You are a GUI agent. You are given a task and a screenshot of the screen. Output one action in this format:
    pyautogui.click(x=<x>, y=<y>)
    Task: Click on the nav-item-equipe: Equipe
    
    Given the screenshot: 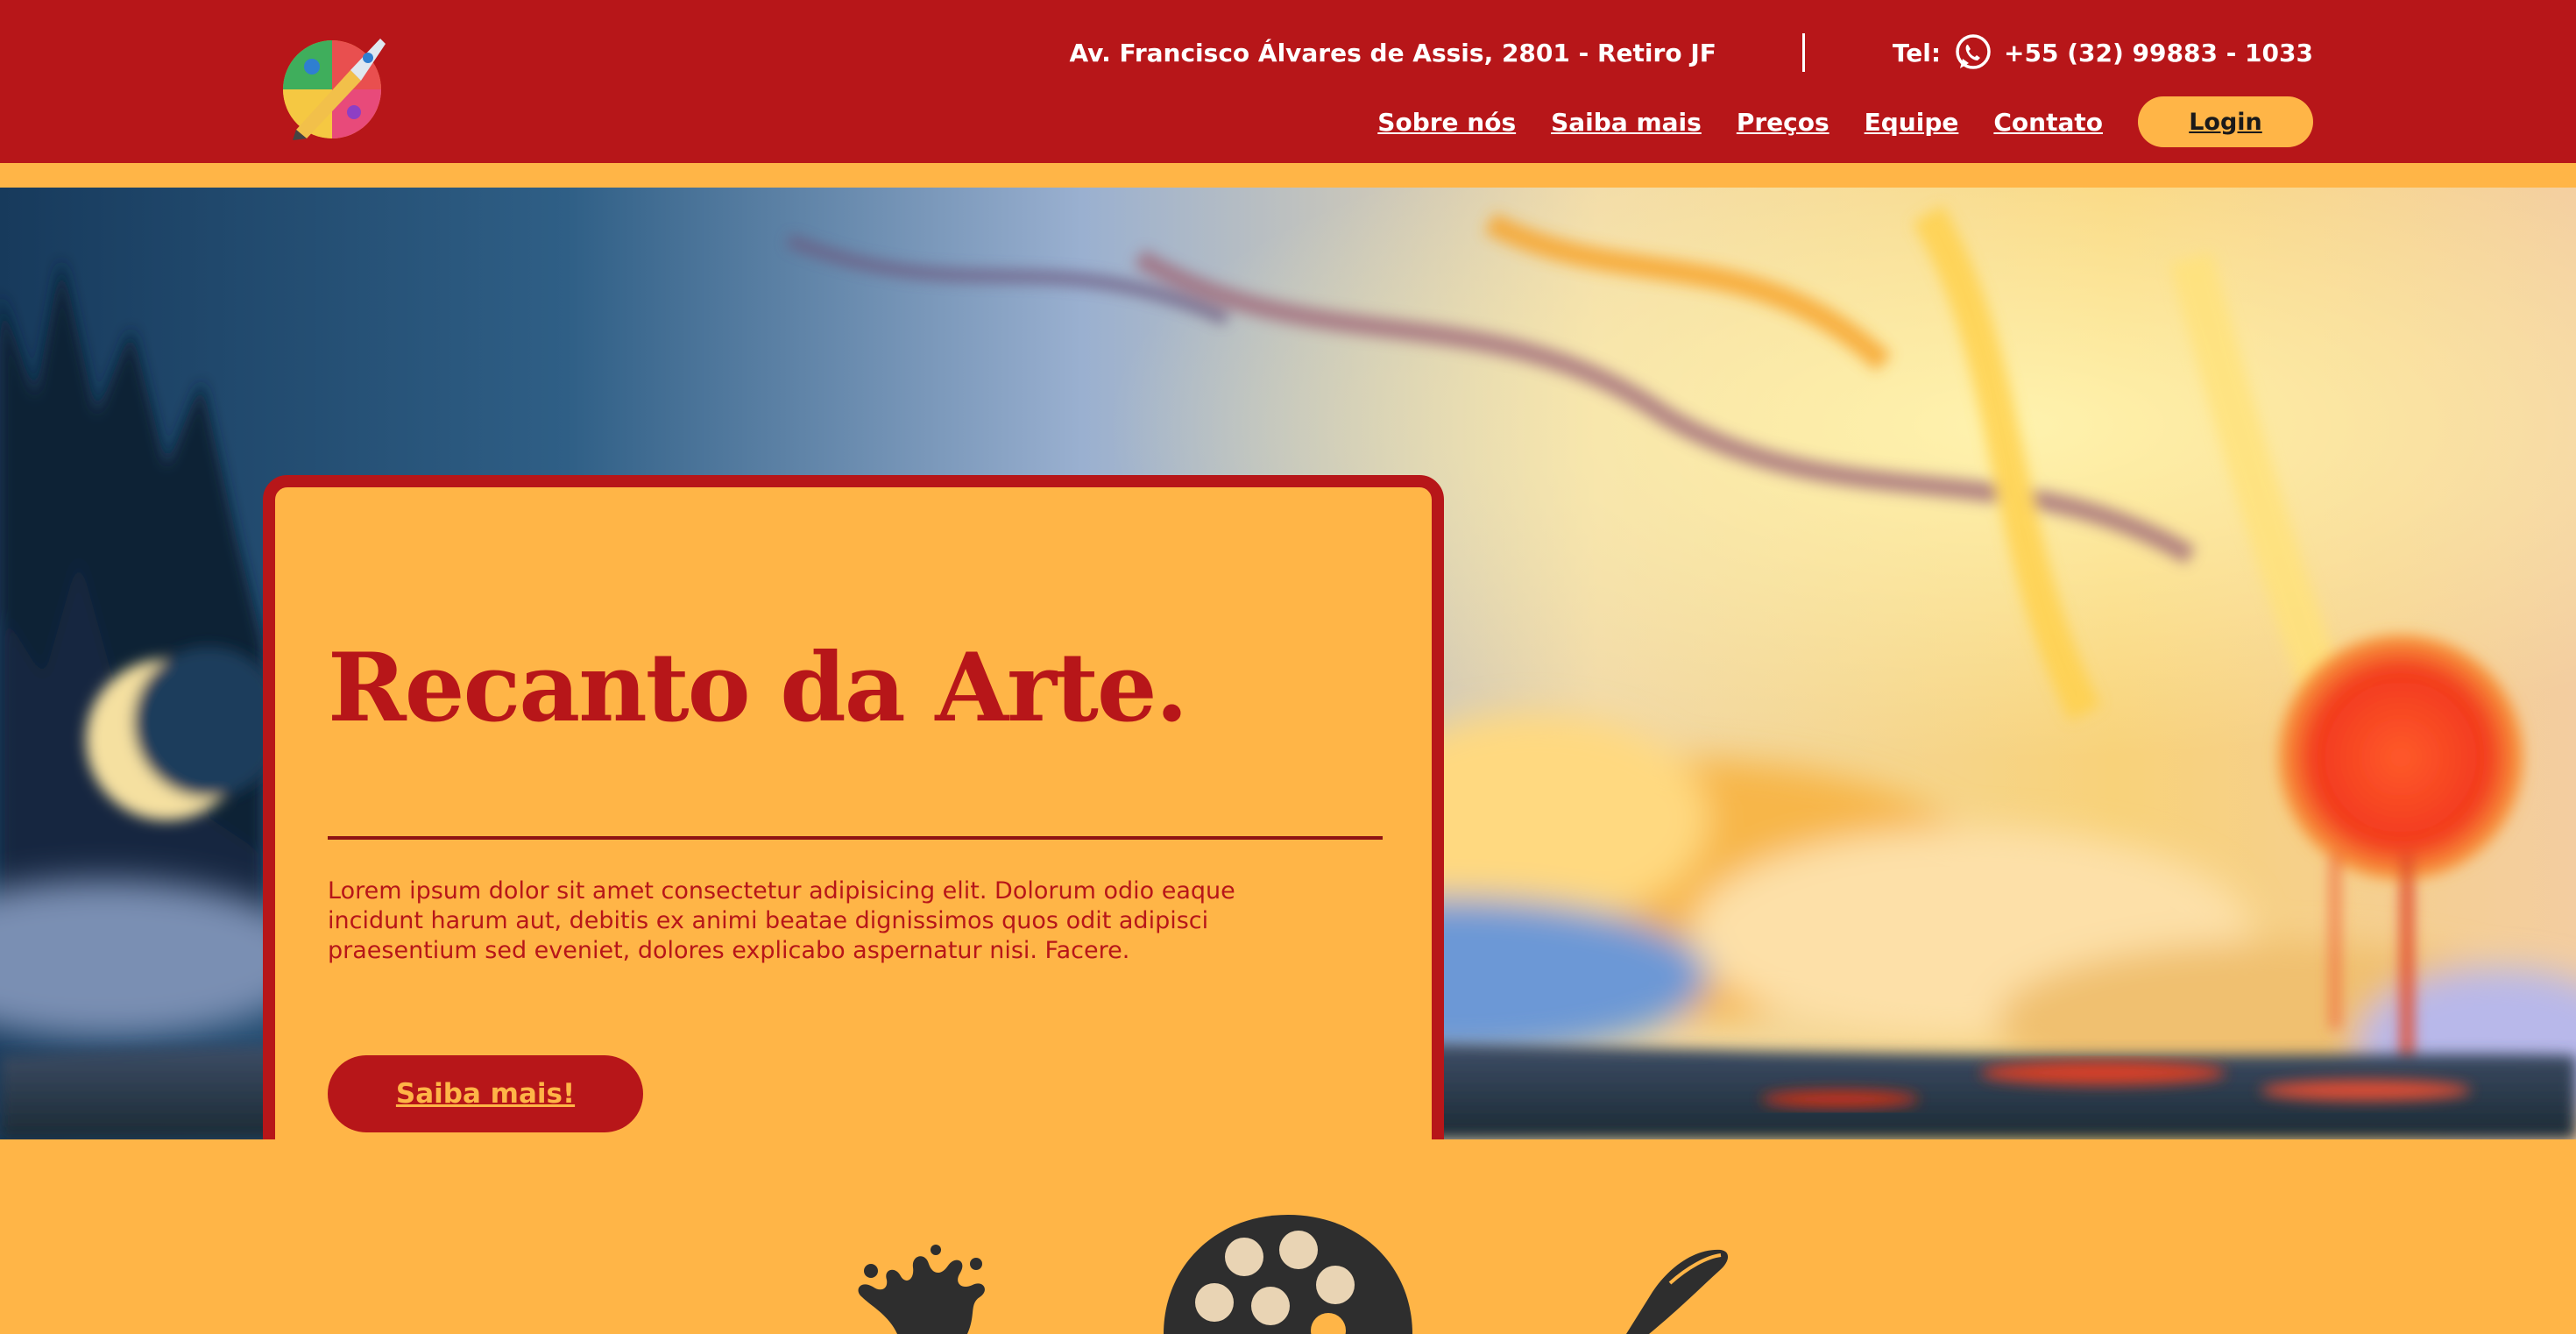 What is the action you would take?
    pyautogui.click(x=1912, y=122)
    